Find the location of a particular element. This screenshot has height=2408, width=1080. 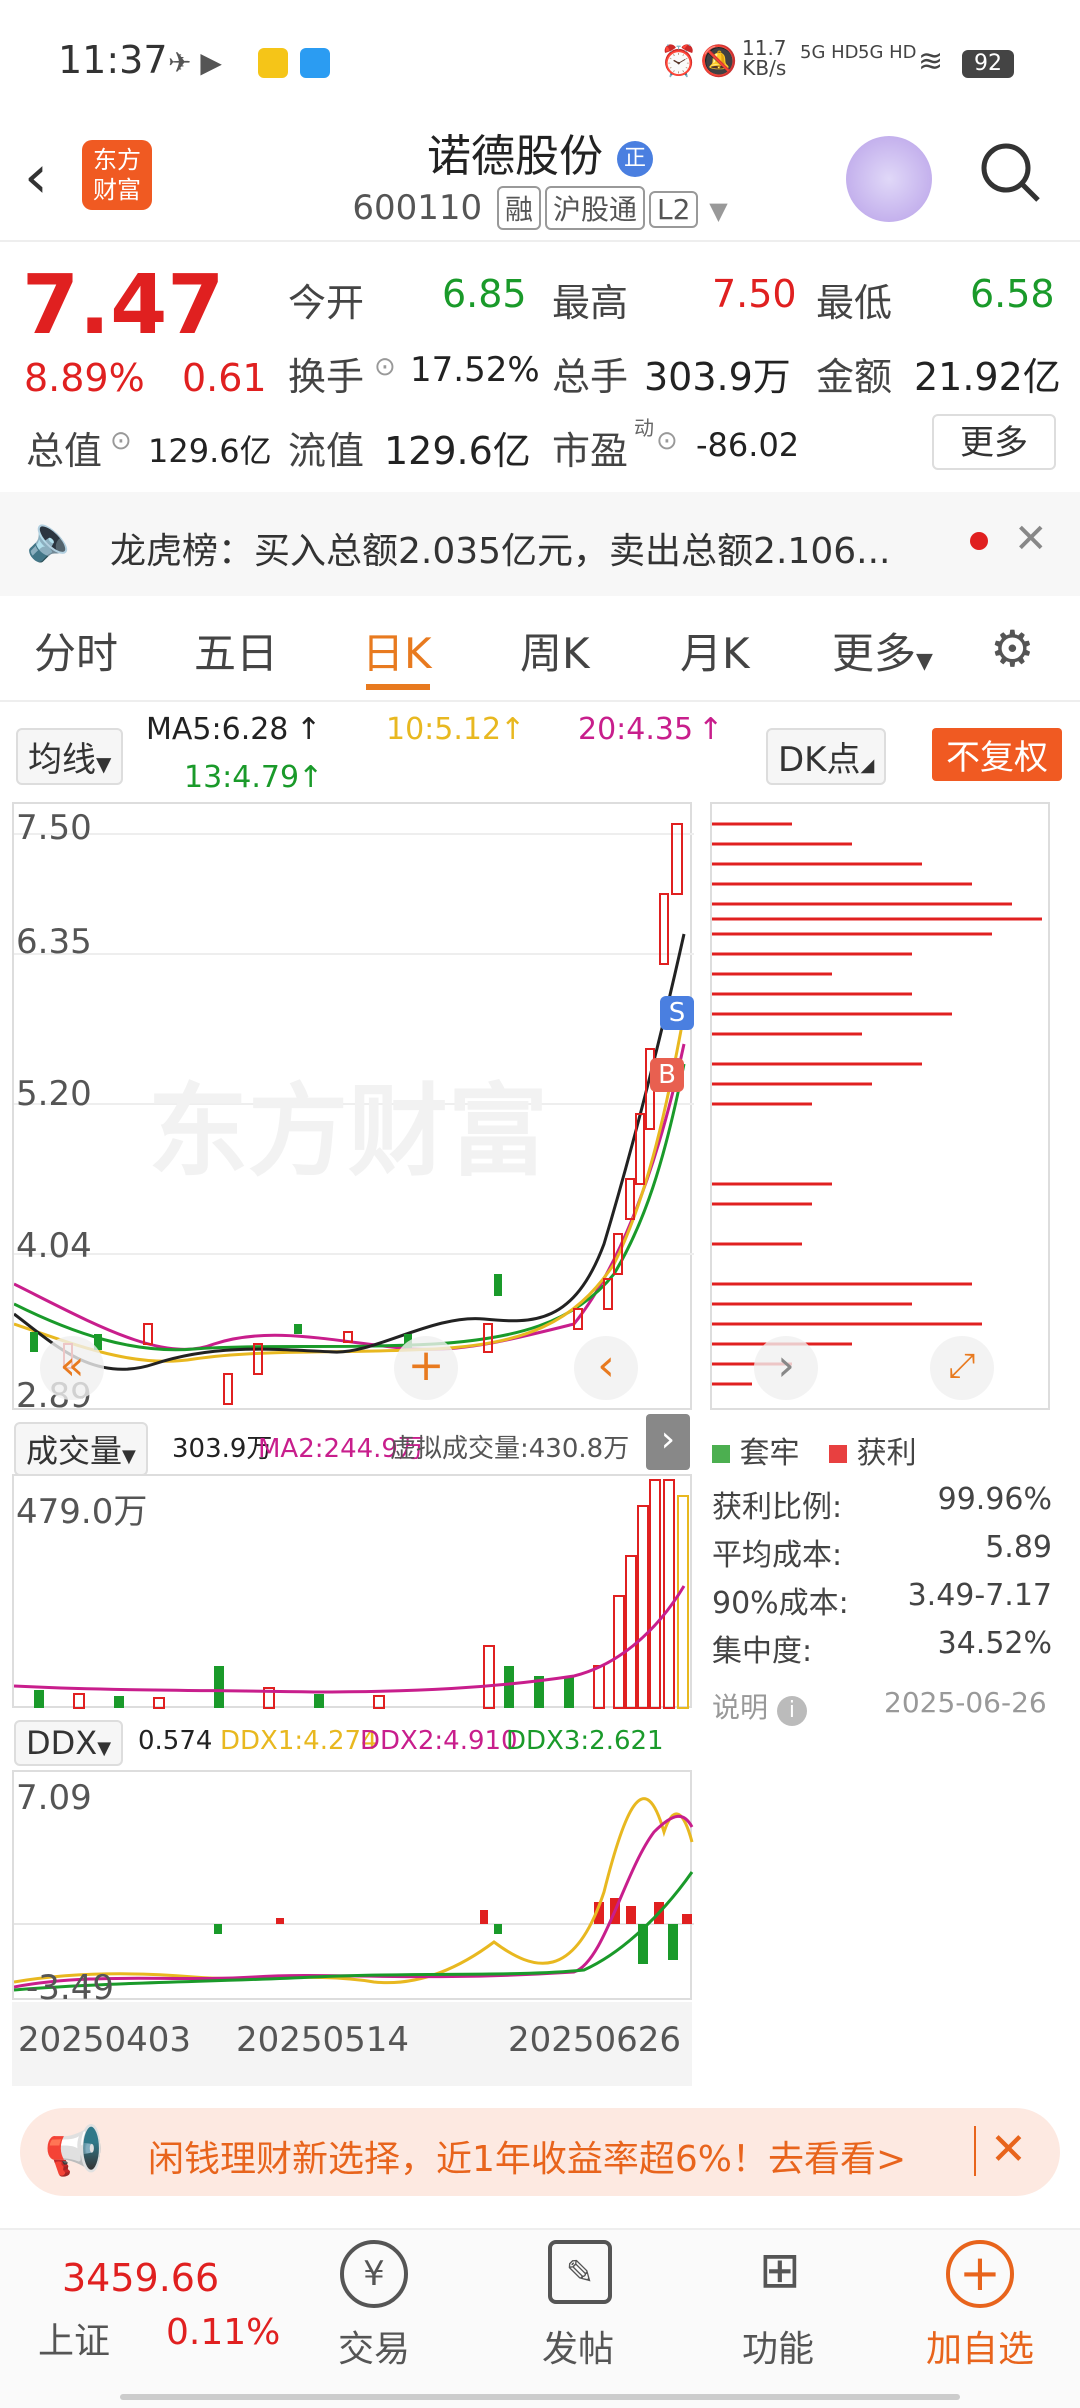

nav-functions: 功能 is located at coordinates (778, 2346).